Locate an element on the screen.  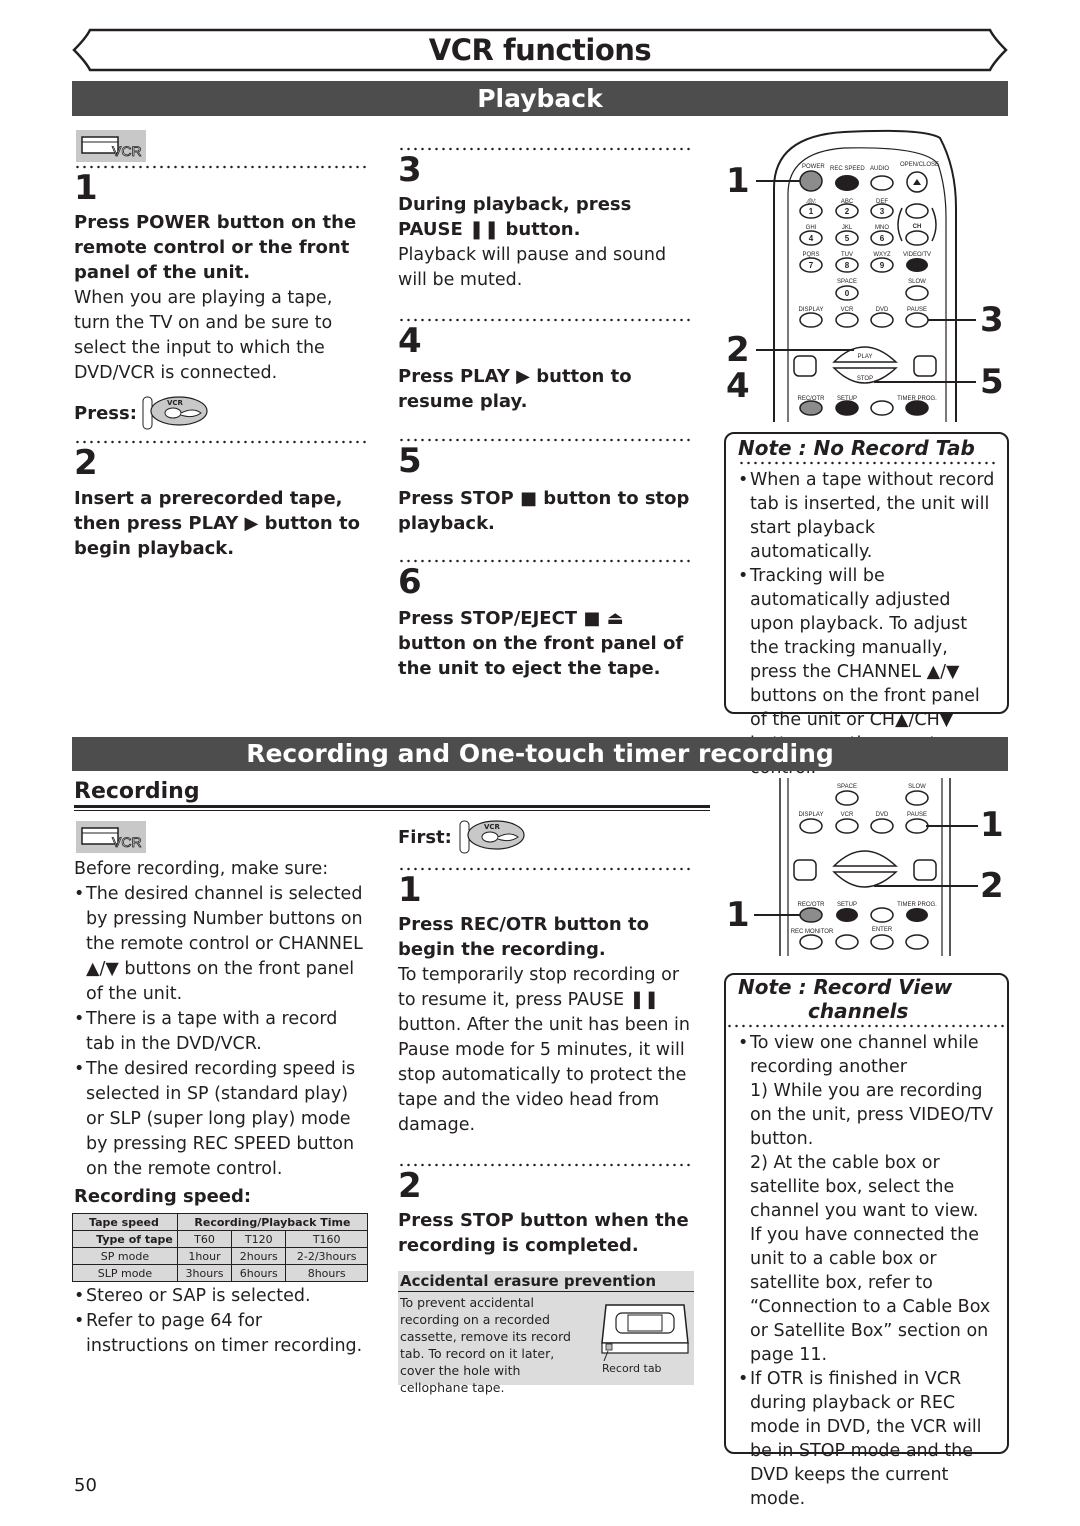
svg-text: CH is located at coordinates (917, 227).